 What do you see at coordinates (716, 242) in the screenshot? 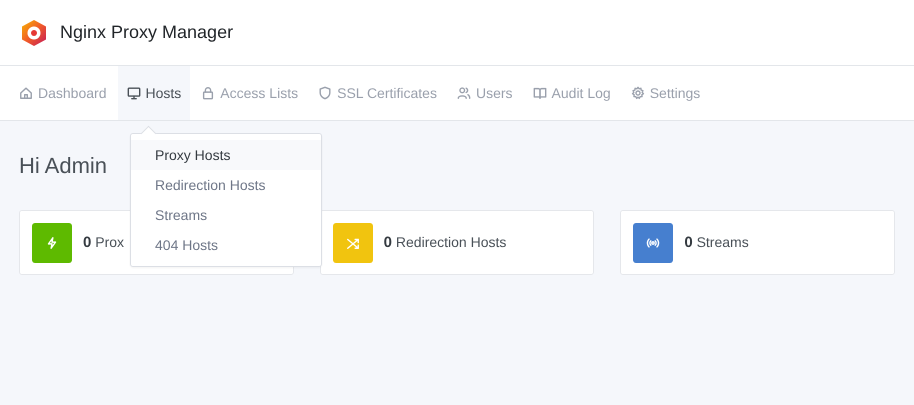
I see `stat-text: 0 Streams` at bounding box center [716, 242].